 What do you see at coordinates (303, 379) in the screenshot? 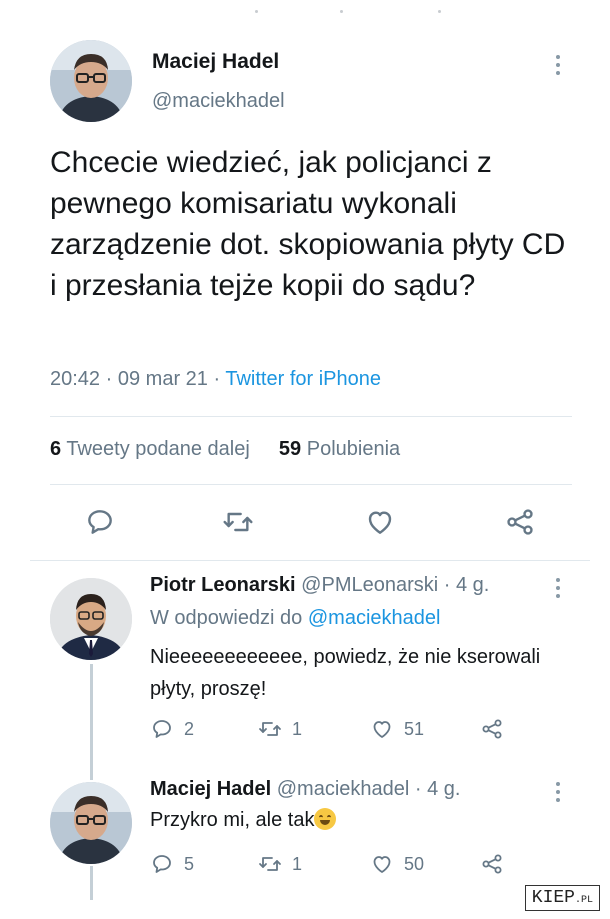
I see `tweet-source-link: Twitter for iPhone` at bounding box center [303, 379].